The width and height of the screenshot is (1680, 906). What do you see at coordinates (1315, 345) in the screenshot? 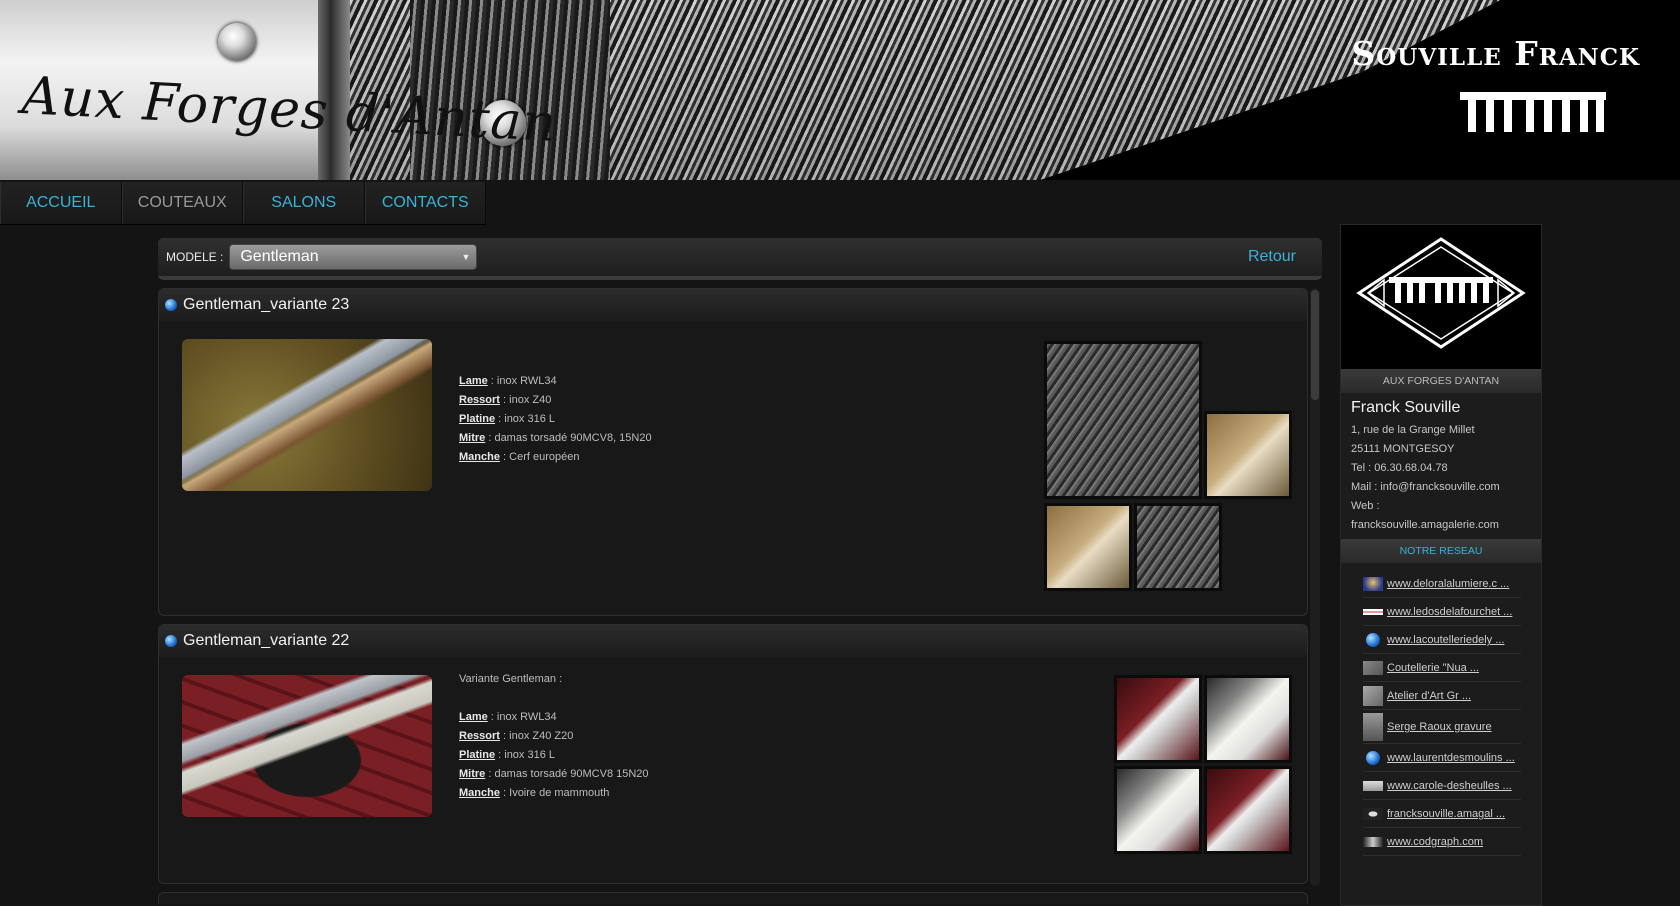
I see `scrollbar-thumb` at bounding box center [1315, 345].